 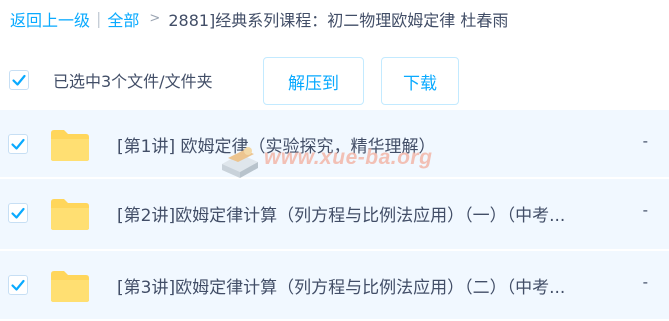 I want to click on back-link: 返回上一级, so click(x=50, y=19).